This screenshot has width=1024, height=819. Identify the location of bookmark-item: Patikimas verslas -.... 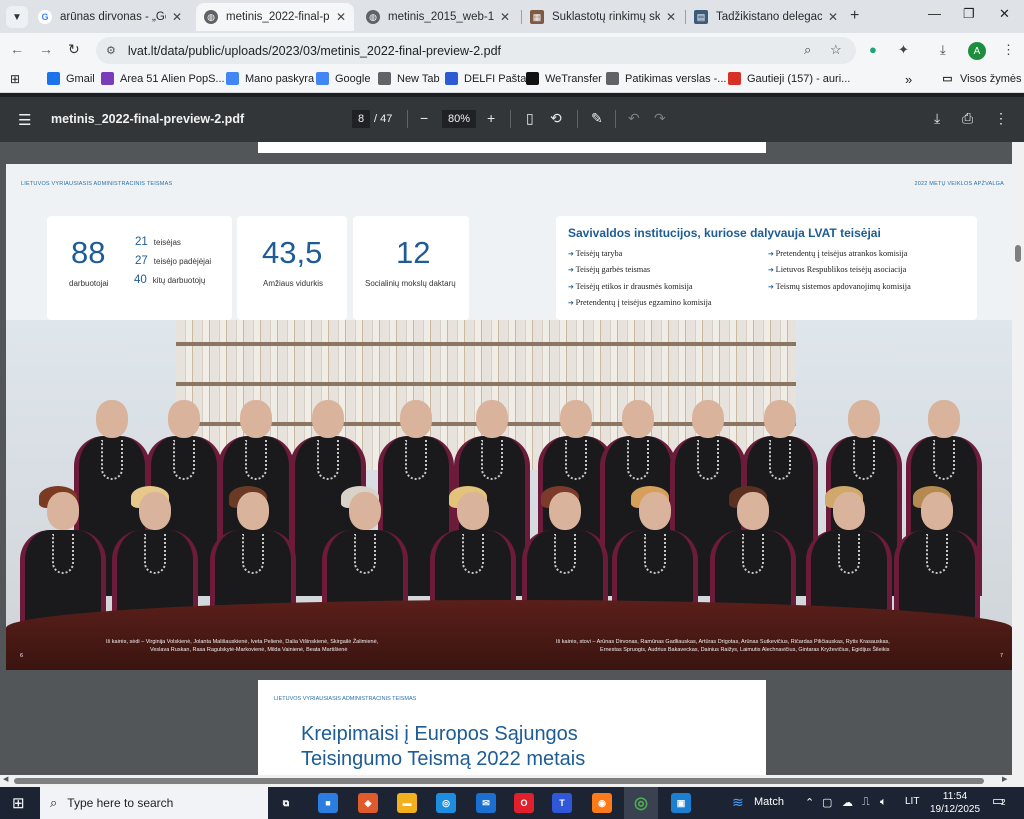
(666, 78).